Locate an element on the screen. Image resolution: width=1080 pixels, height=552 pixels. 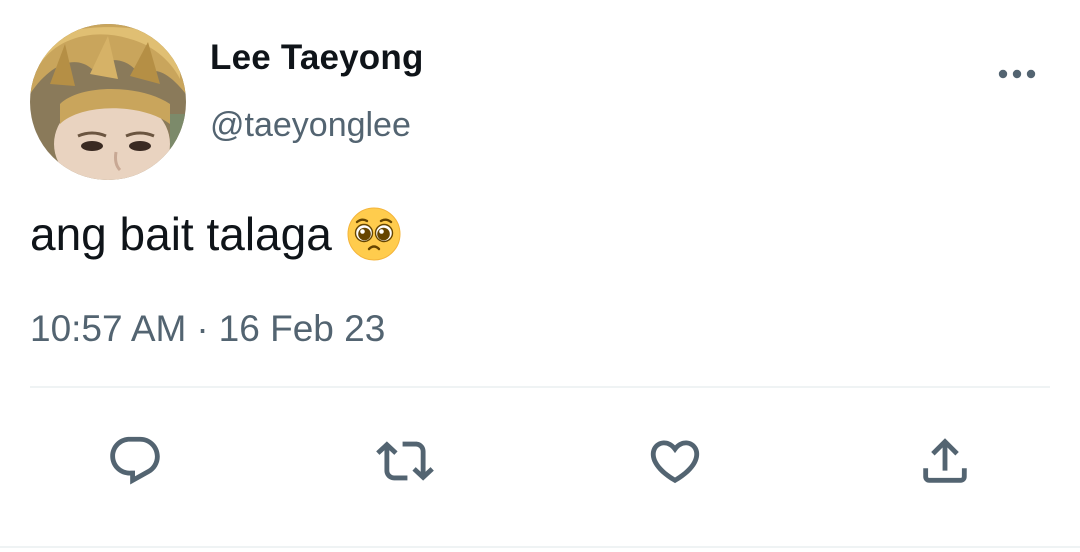
retweet-icon is located at coordinates (405, 461).